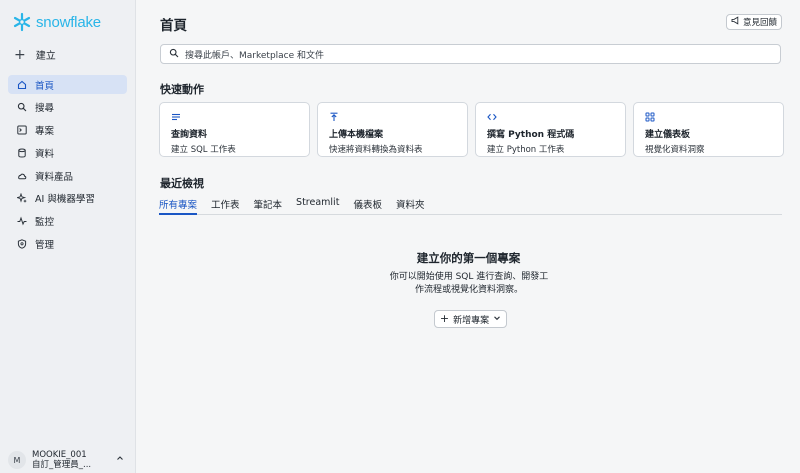  Describe the element at coordinates (182, 183) in the screenshot. I see `recent-title: 最近檢視` at that location.